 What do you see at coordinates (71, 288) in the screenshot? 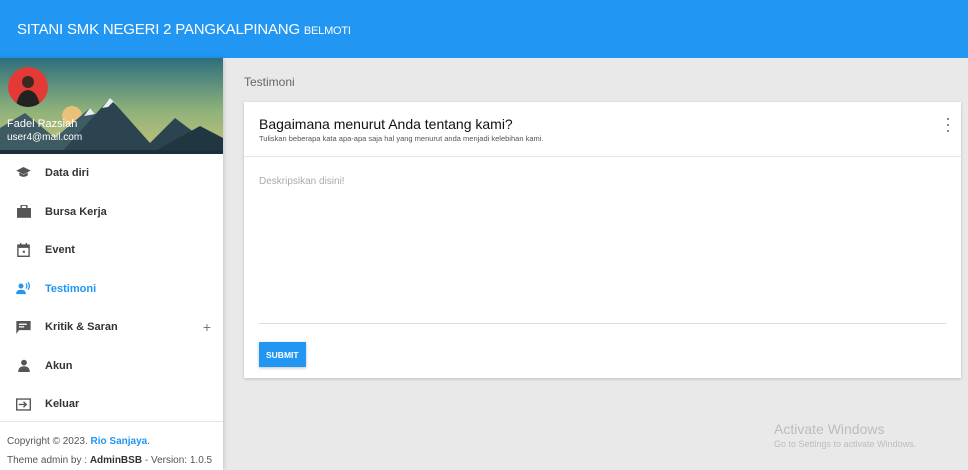
I see `sidebar-item-label: Testimoni` at bounding box center [71, 288].